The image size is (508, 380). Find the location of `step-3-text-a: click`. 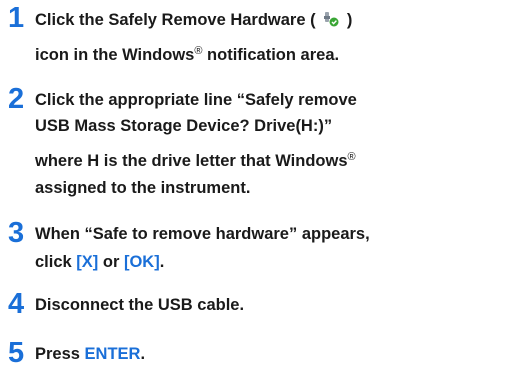

step-3-text-a: click is located at coordinates (56, 262).